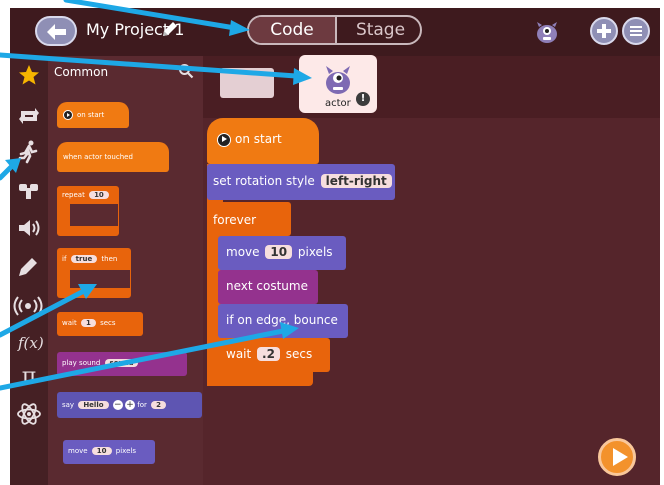  I want to click on arrow-head-actor, so click(302, 76).